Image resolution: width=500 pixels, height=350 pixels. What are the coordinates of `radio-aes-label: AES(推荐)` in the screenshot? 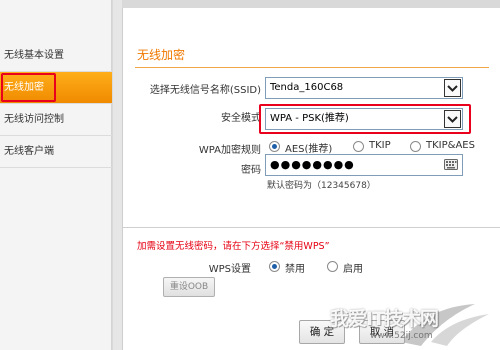 It's located at (309, 149).